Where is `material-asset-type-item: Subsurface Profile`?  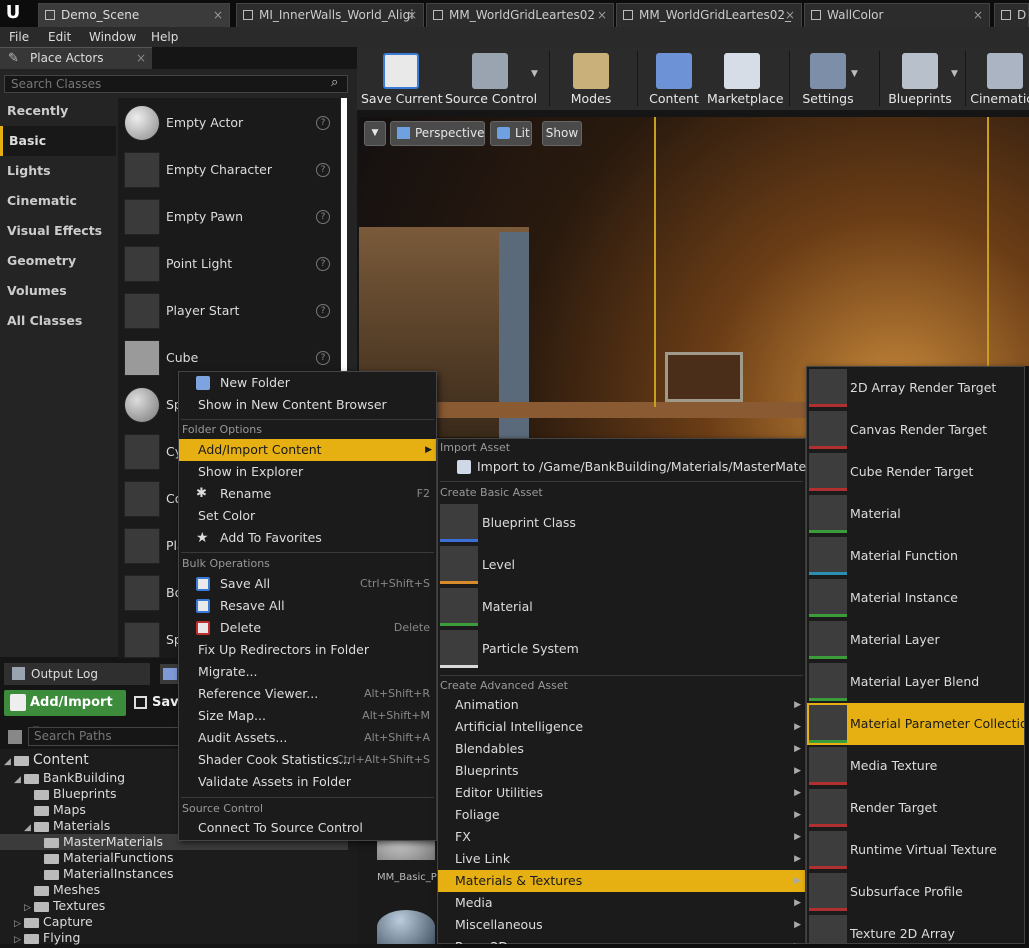
material-asset-type-item: Subsurface Profile is located at coordinates (915, 892).